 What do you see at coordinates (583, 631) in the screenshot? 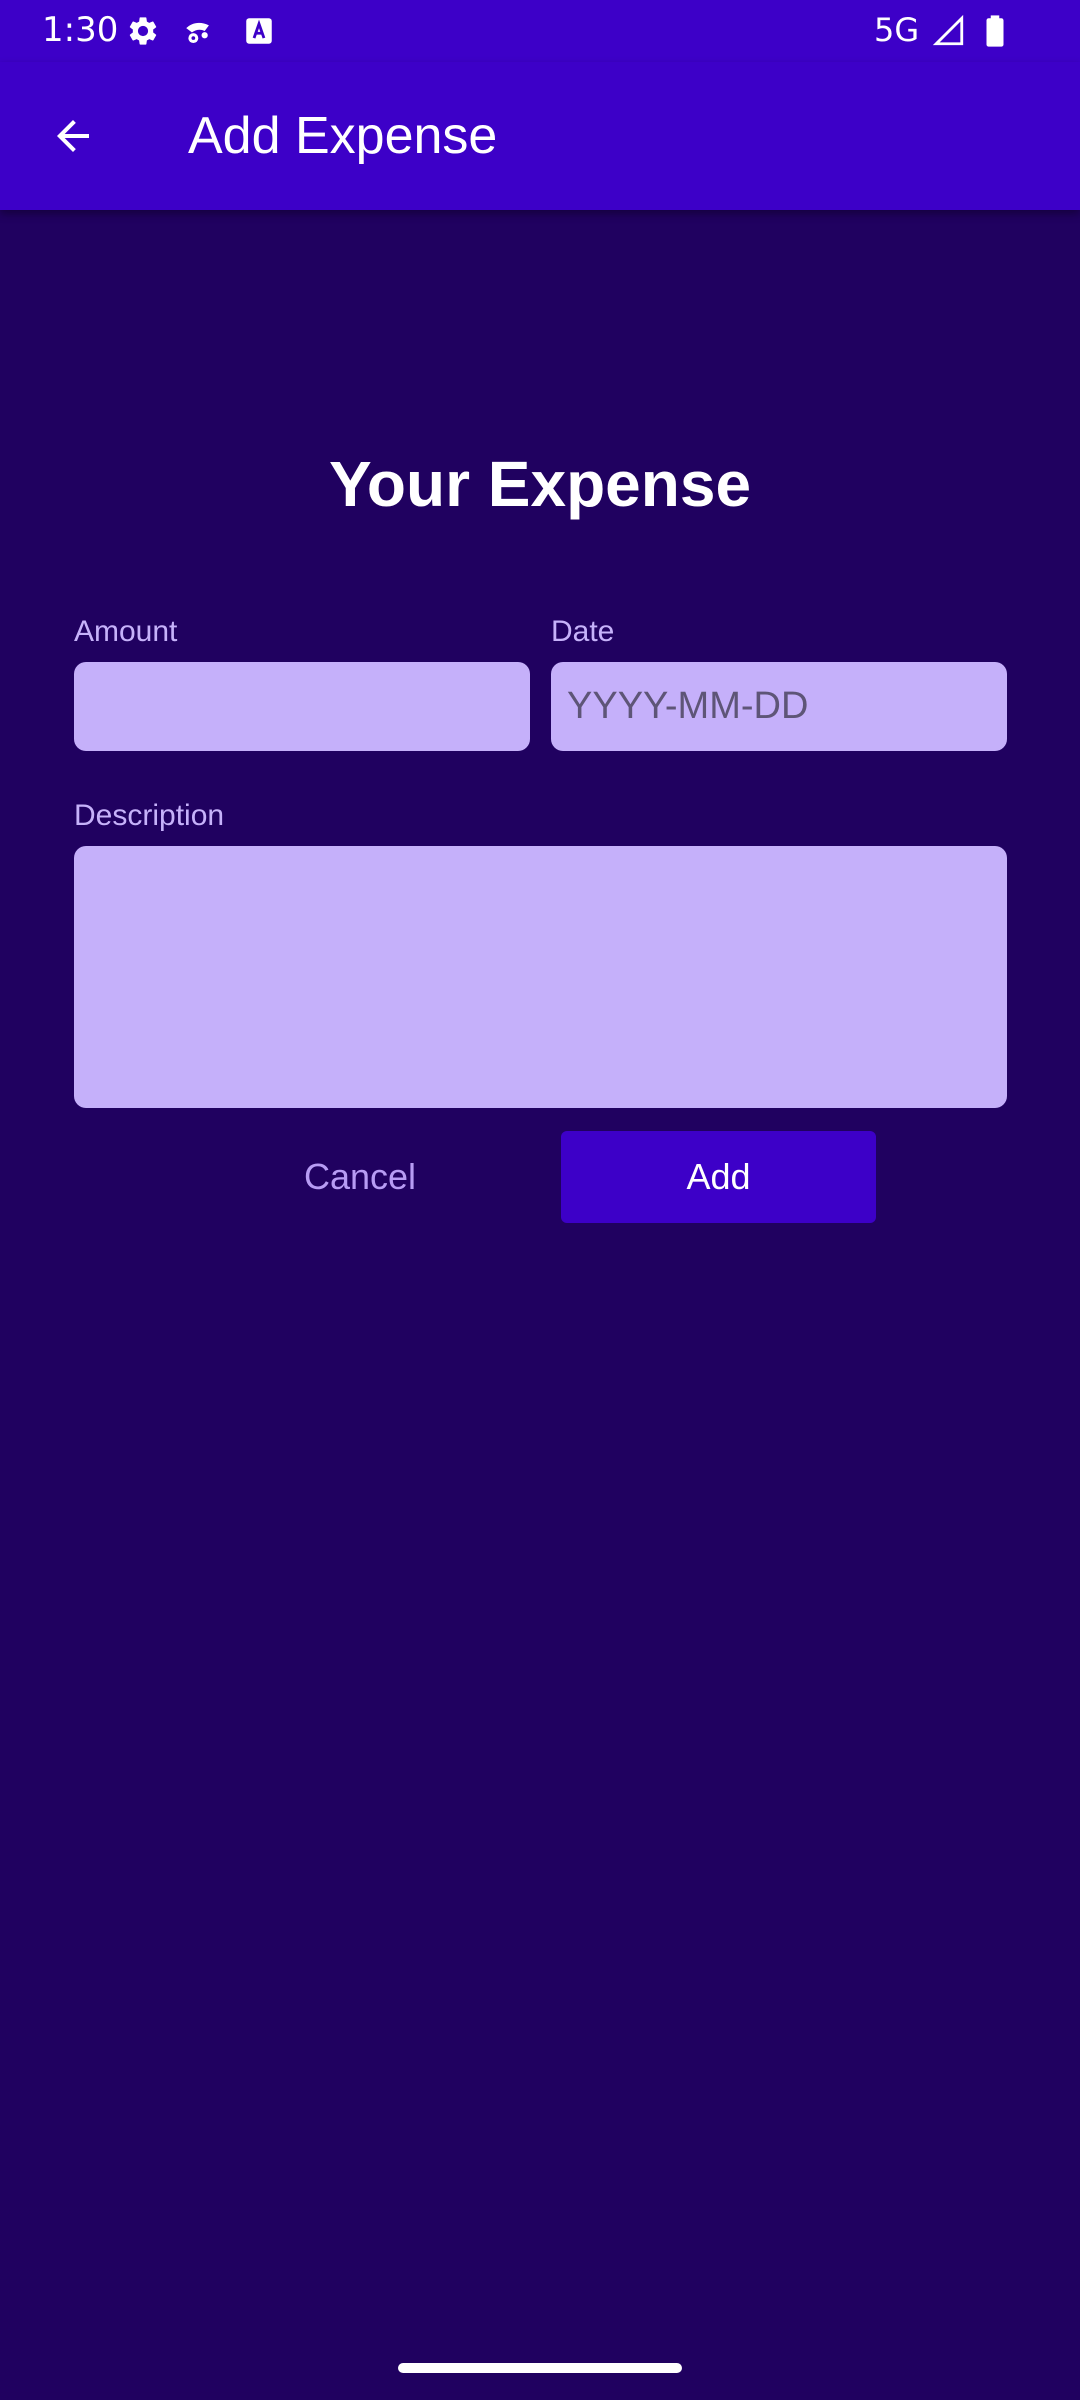
I see `date-label: Date` at bounding box center [583, 631].